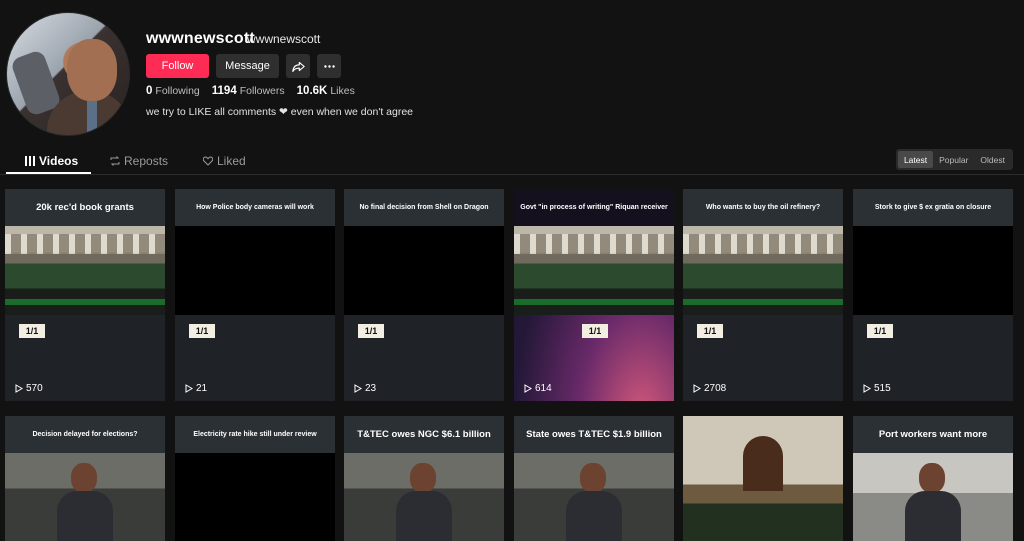 Image resolution: width=1024 pixels, height=541 pixels. I want to click on video-card: Port workers want more, so click(933, 478).